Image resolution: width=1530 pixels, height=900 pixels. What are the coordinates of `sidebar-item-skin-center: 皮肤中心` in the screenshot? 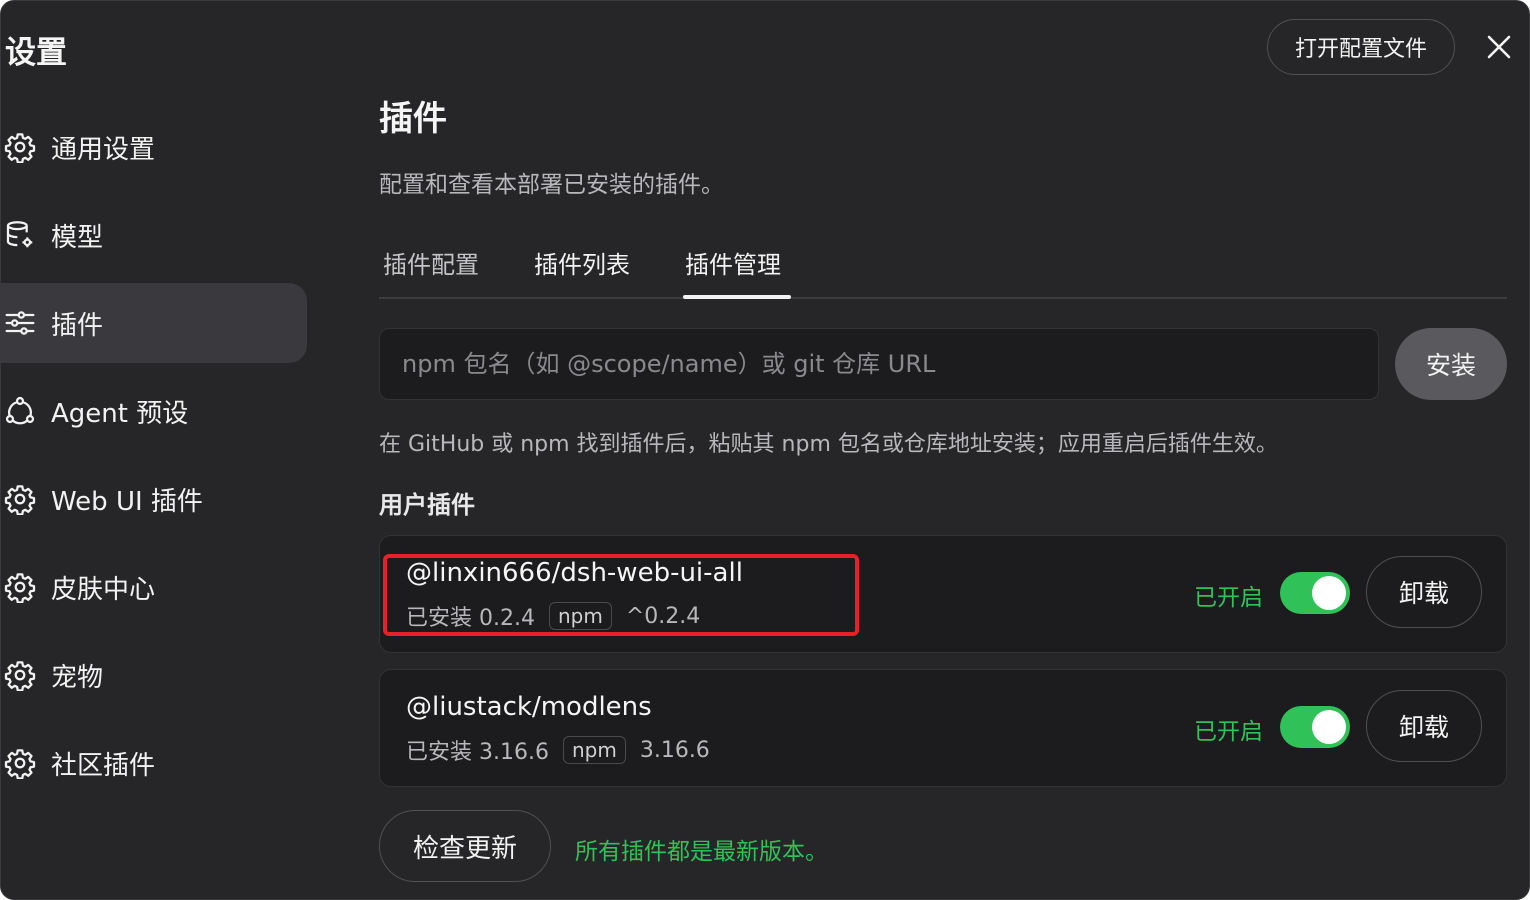 It's located at (154, 587).